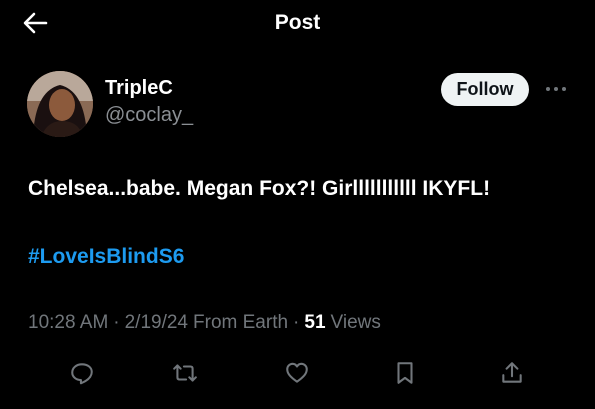  What do you see at coordinates (355, 322) in the screenshot?
I see `views-label: Views` at bounding box center [355, 322].